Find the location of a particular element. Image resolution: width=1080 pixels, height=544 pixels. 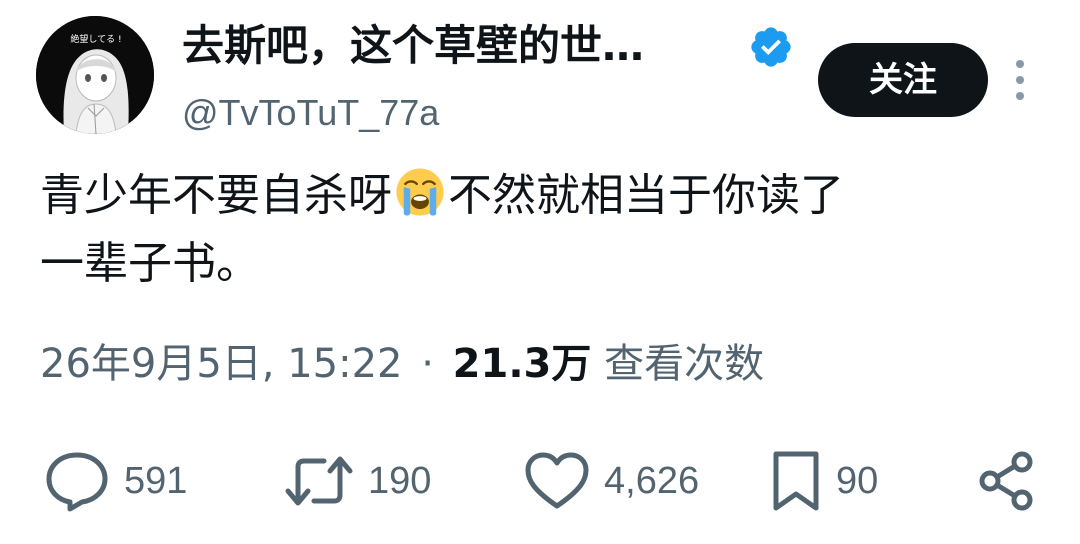

avatar: 絶望してる ! is located at coordinates (95, 75).